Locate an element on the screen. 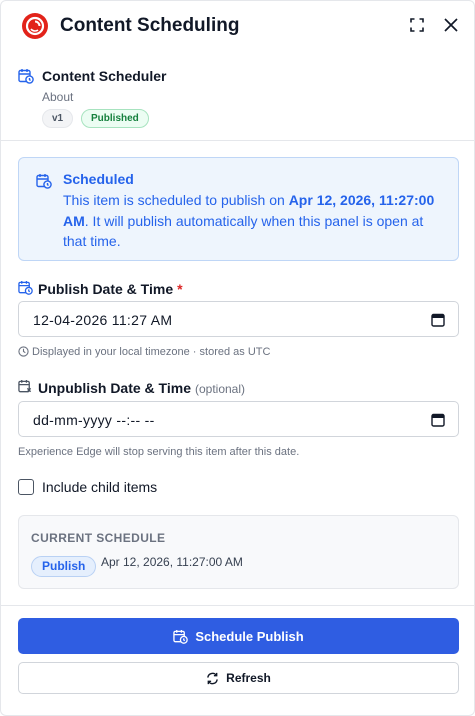 The height and width of the screenshot is (716, 475). close-icon is located at coordinates (451, 25).